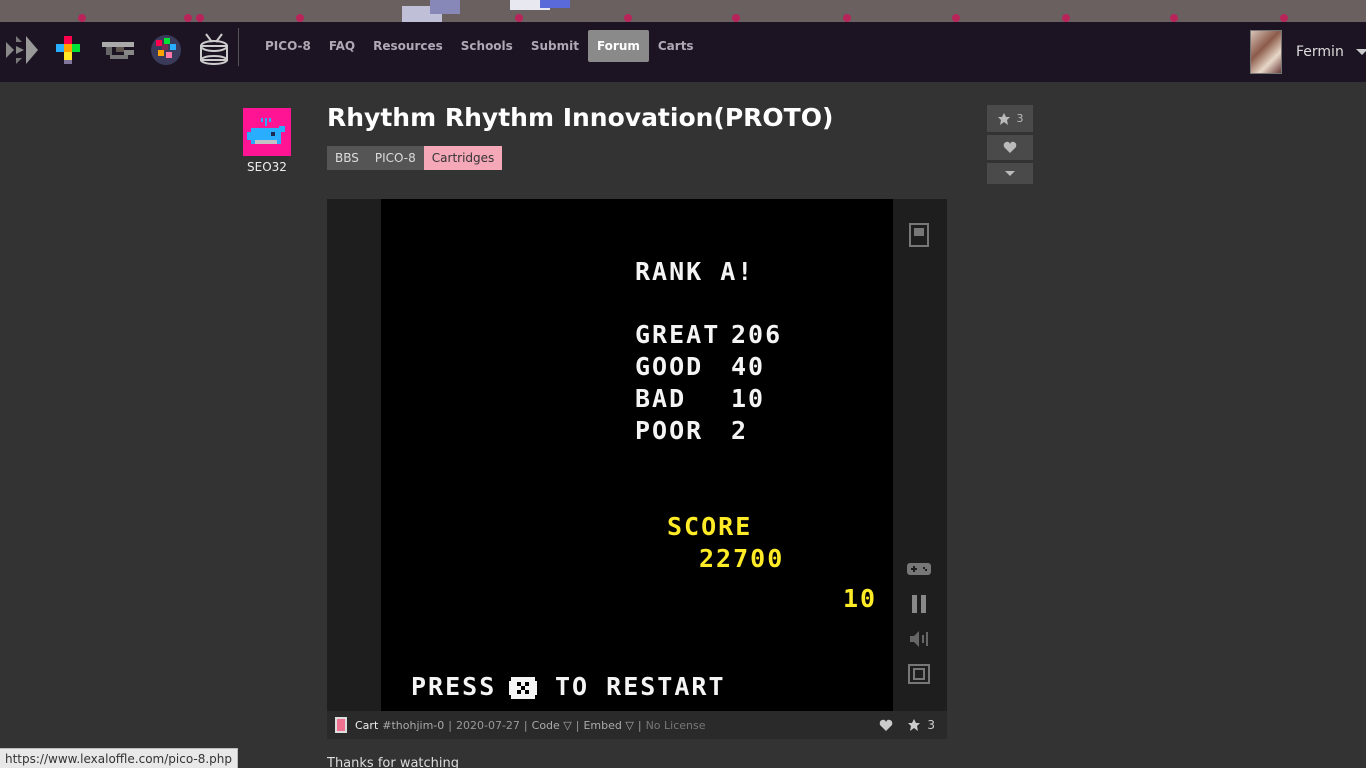 Image resolution: width=1366 pixels, height=768 pixels. I want to click on cart-label-icon, so click(919, 235).